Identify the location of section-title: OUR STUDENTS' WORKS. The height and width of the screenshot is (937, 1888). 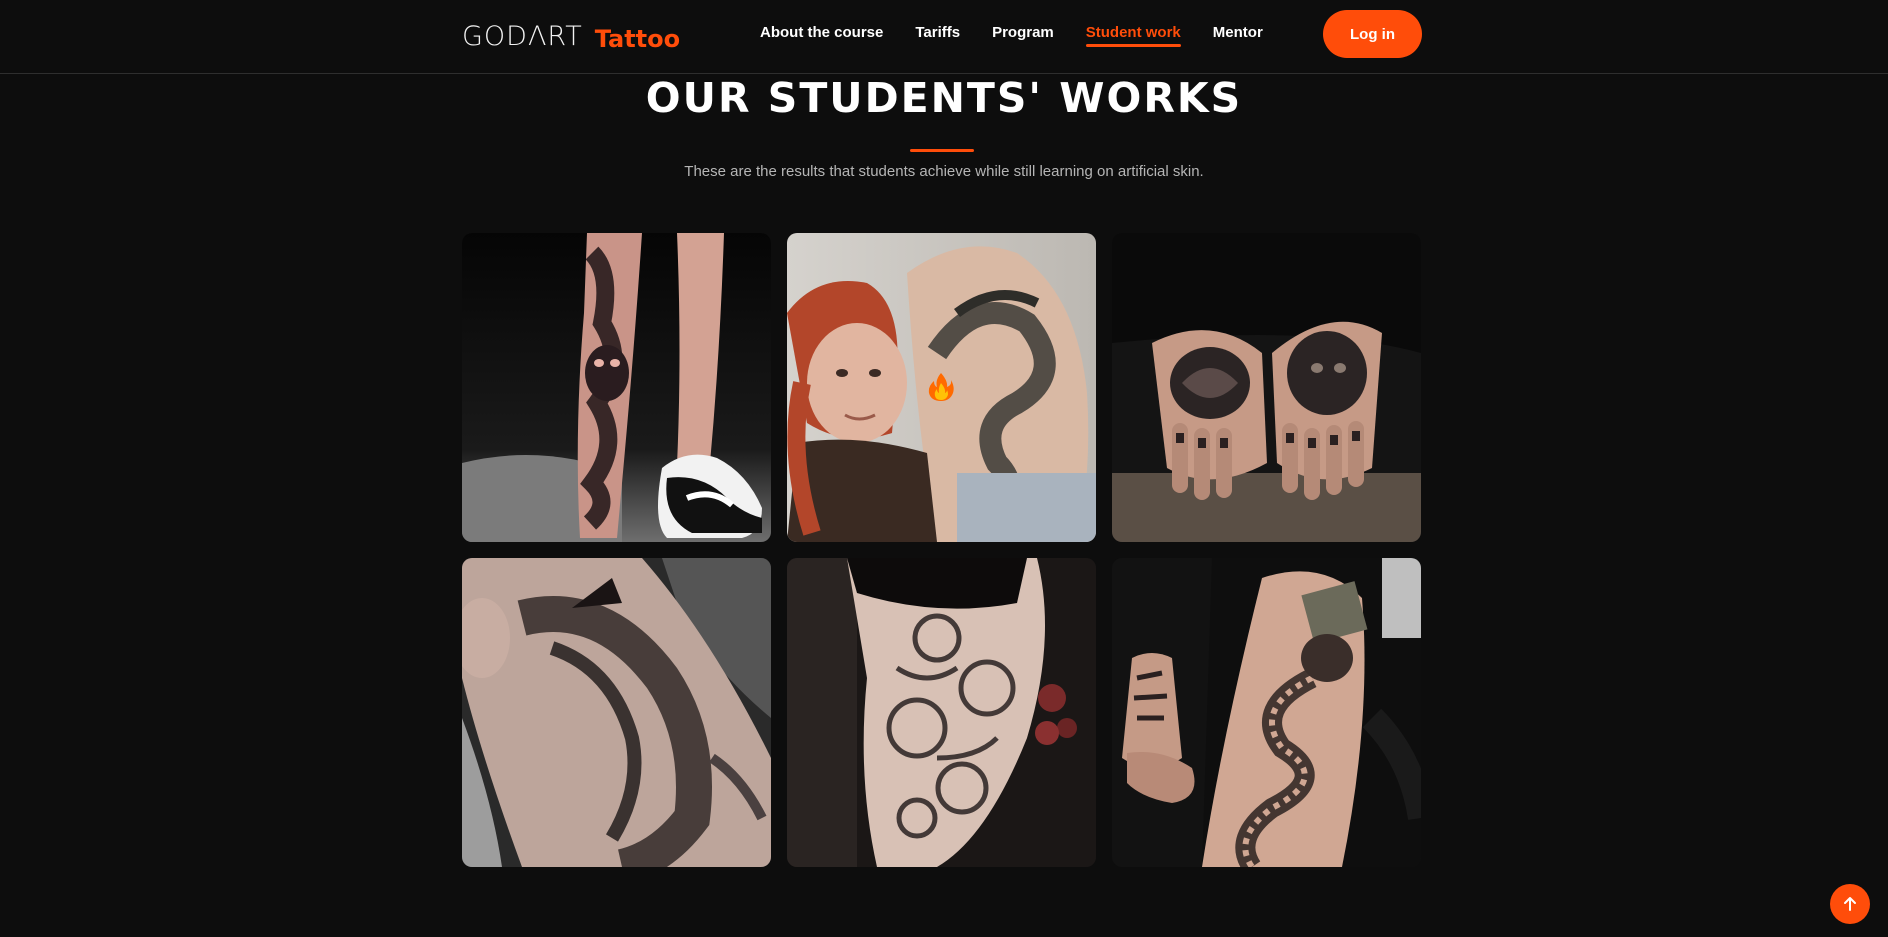
(944, 98).